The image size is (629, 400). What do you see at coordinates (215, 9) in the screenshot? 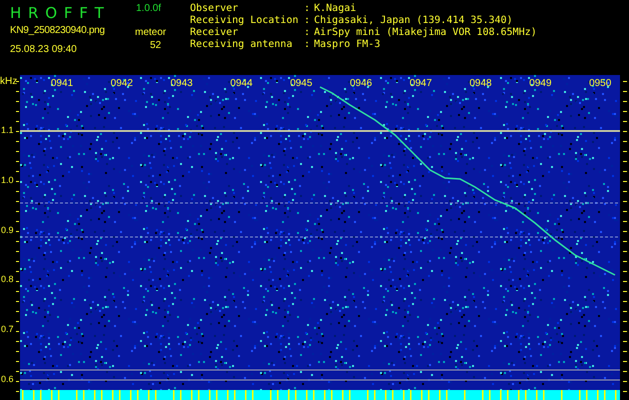
I see `info-label: Observer` at bounding box center [215, 9].